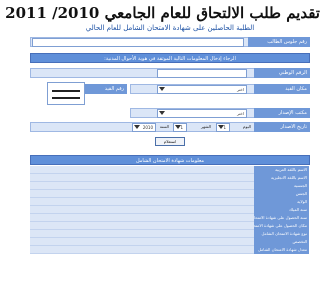  What do you see at coordinates (164, 126) in the screenshot?
I see `year-label: السنة` at bounding box center [164, 126].